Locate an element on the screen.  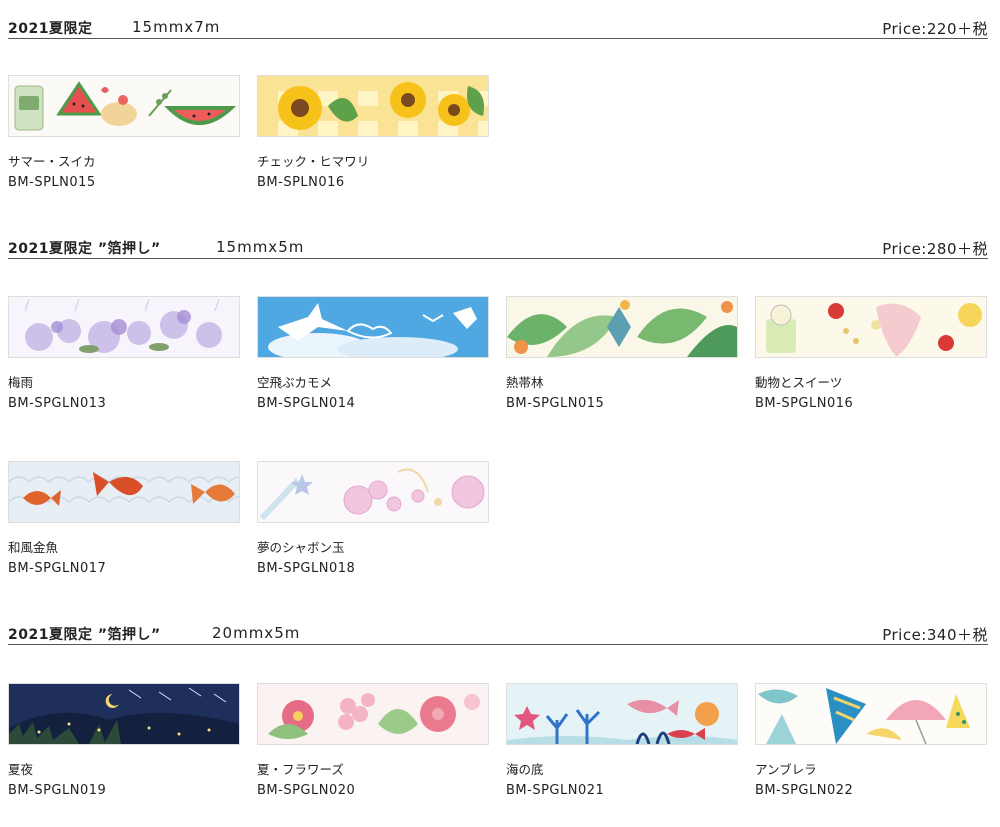
product-code: BM-SPGLN019 is located at coordinates (57, 790).